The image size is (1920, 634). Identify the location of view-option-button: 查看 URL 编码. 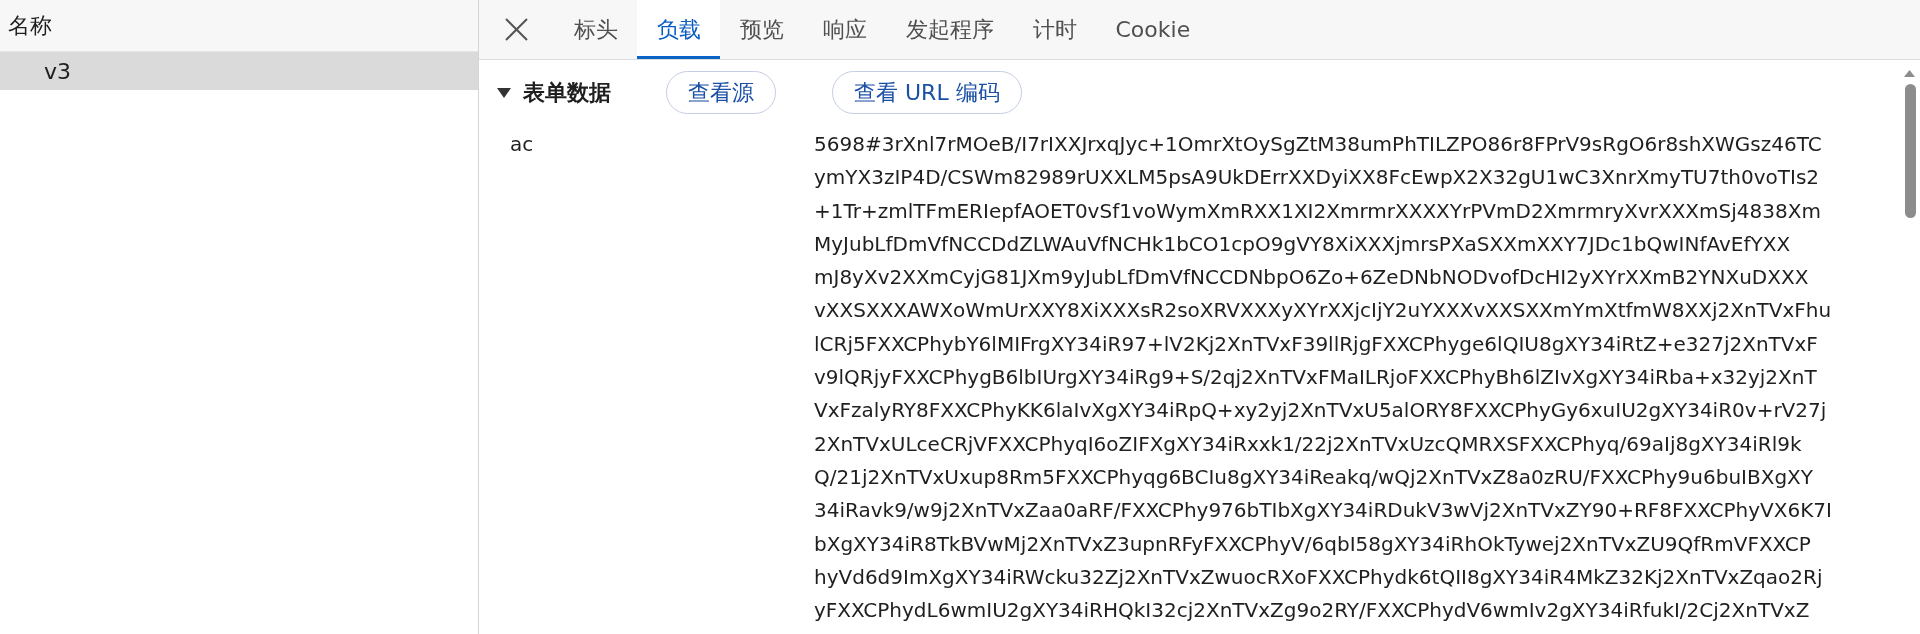
(927, 92).